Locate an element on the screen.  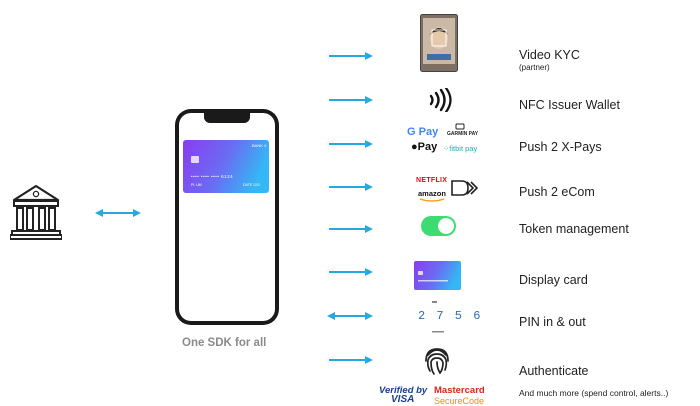
feature-label-authenticate: Authenticate is located at coordinates (554, 371).